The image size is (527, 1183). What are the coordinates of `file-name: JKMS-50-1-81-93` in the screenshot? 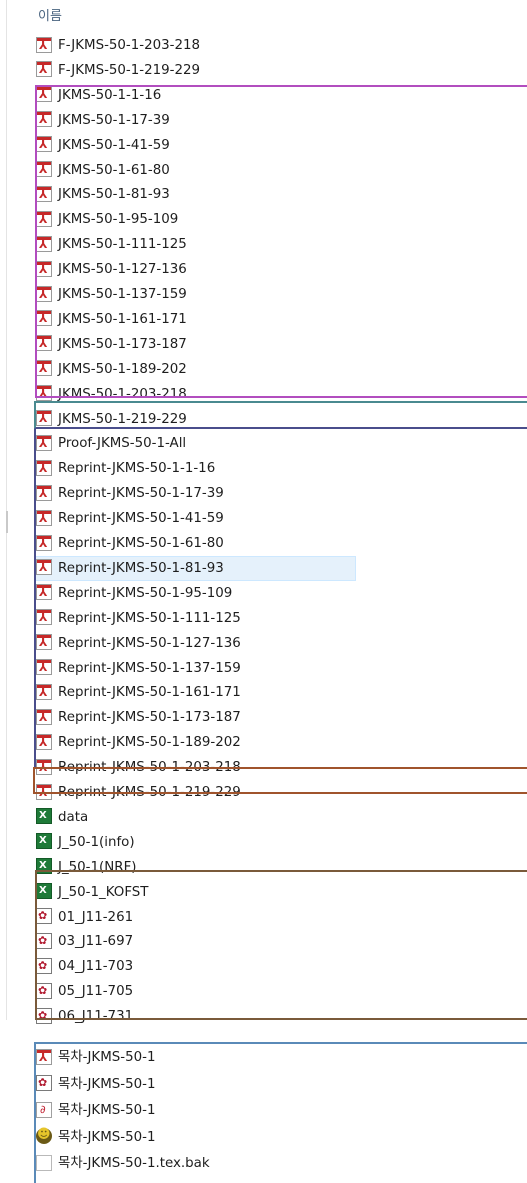 It's located at (114, 195).